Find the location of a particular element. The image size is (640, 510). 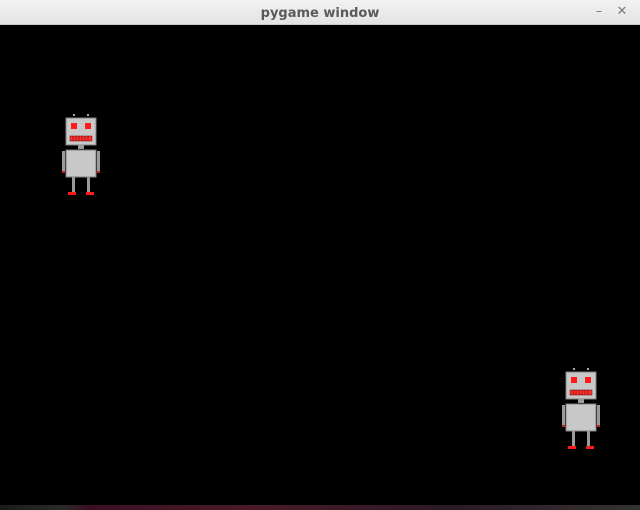

close-button: ✕ is located at coordinates (622, 12).